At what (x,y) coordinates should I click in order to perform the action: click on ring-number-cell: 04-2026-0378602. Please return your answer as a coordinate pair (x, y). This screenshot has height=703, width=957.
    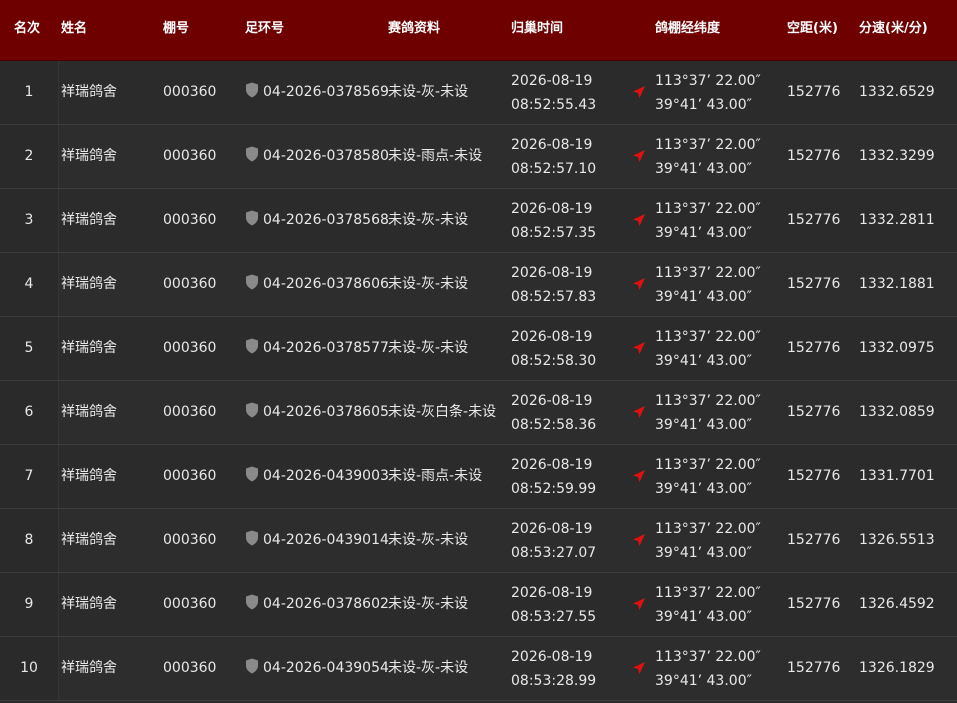
    Looking at the image, I should click on (317, 604).